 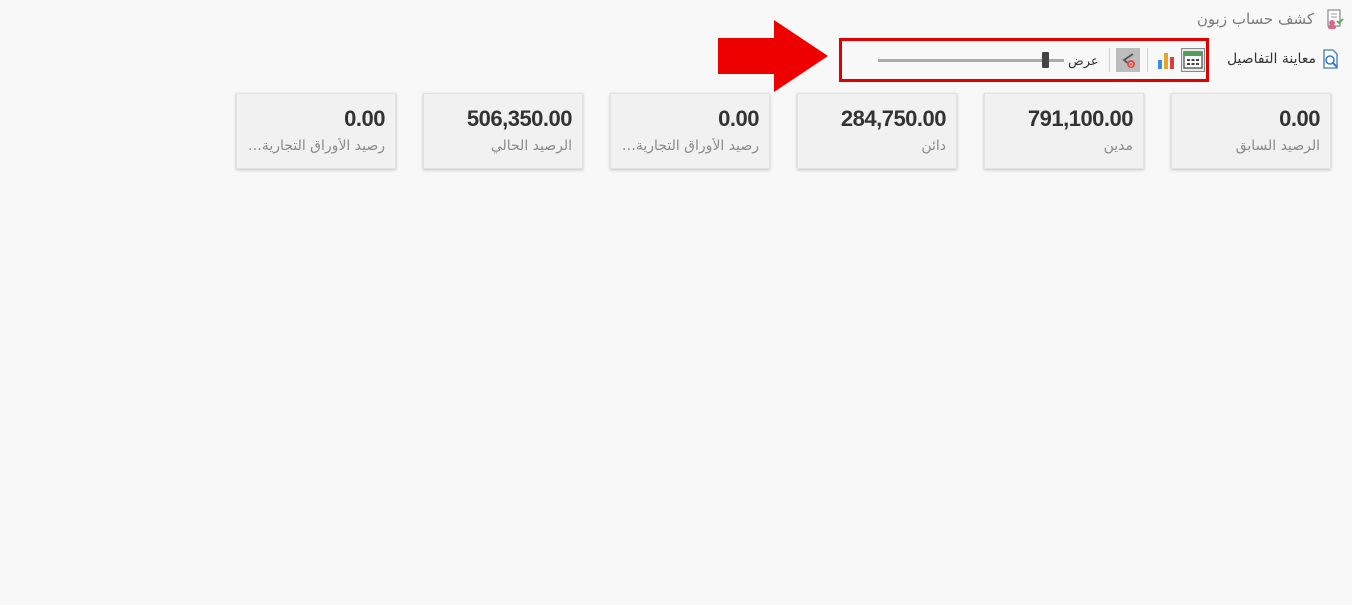 I want to click on summary-card-current-balance: 506,350.00 الرصيد الحالي, so click(x=503, y=131).